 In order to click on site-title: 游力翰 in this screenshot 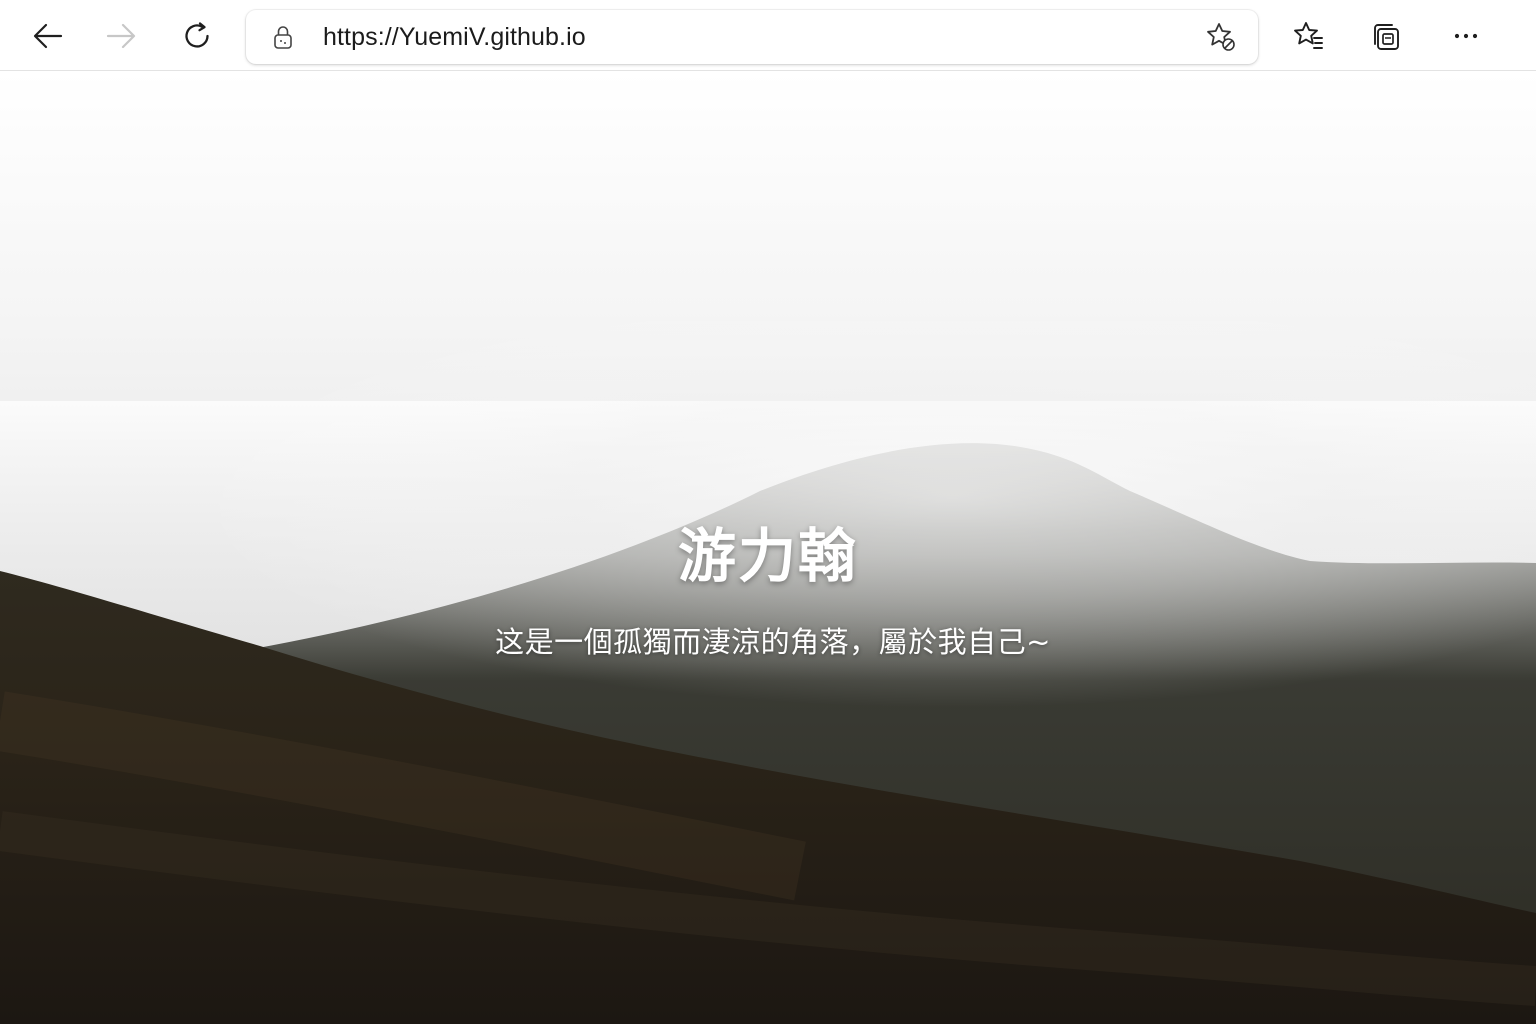, I will do `click(767, 556)`.